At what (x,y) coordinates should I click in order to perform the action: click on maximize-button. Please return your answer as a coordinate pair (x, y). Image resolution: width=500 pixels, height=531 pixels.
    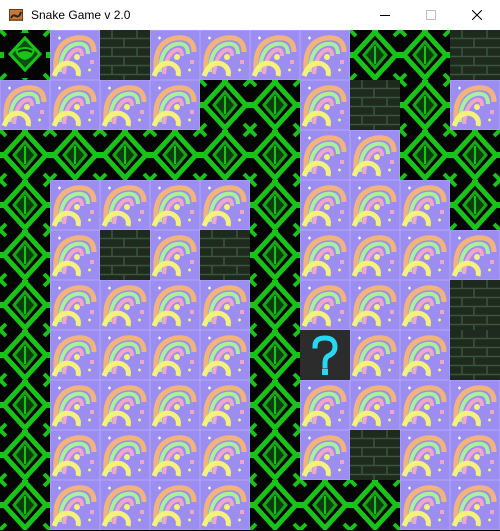
    Looking at the image, I should click on (431, 15).